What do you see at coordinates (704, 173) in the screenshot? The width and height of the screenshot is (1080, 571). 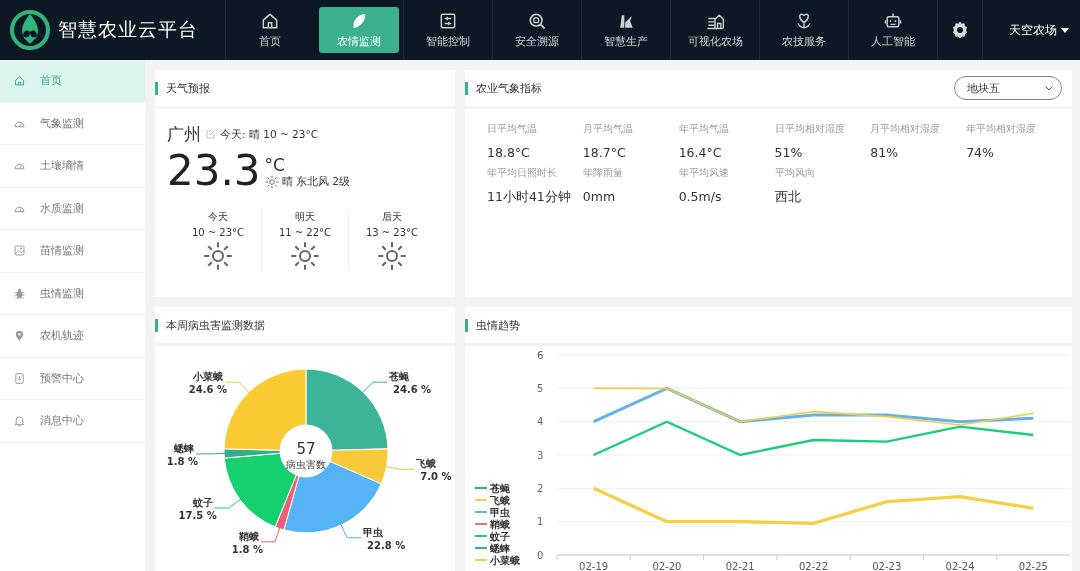 I see `indicator-label: 年平均风速` at bounding box center [704, 173].